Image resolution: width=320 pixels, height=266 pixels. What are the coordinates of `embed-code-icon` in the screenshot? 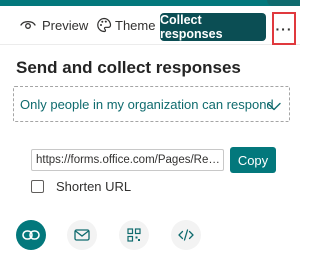 It's located at (186, 235).